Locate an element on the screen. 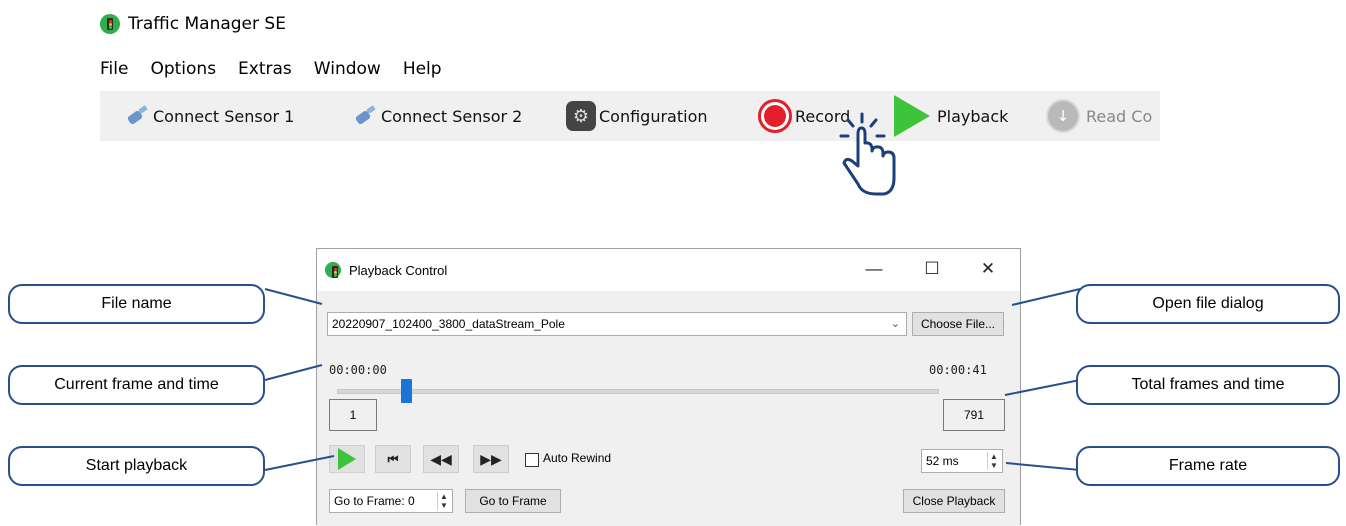 This screenshot has height=526, width=1346. callout-total-frames: Total frames and time is located at coordinates (1208, 385).